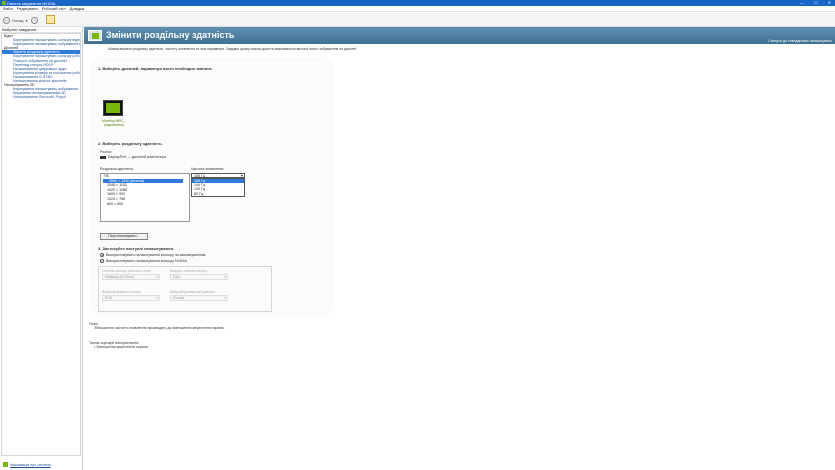  What do you see at coordinates (218, 187) in the screenshot?
I see `refresh-rate-dropdown: 165 Гц 144 Гц 120 Гц 60 Гц` at bounding box center [218, 187].